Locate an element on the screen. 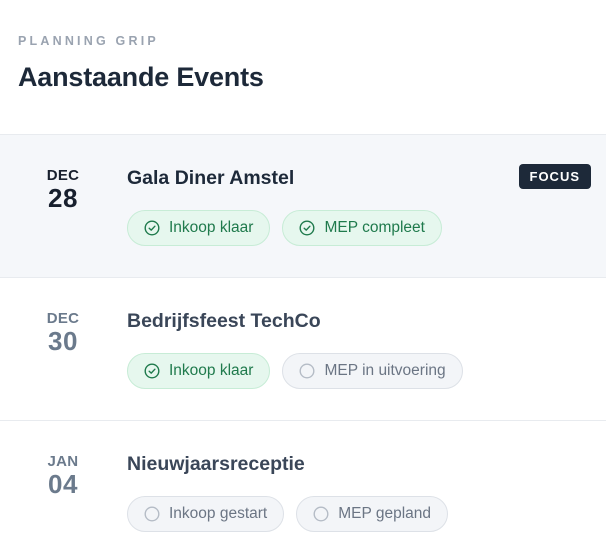 This screenshot has height=558, width=606. event-date: JAN 04 is located at coordinates (63, 476).